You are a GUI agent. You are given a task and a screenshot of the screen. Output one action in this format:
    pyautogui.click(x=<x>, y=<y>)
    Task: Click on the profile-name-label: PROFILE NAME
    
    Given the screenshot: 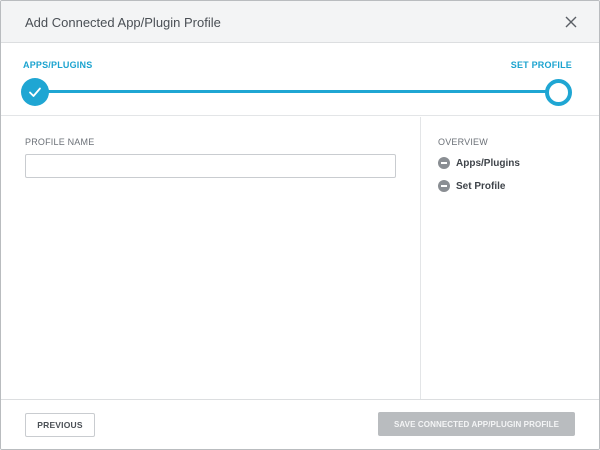 What is the action you would take?
    pyautogui.click(x=60, y=142)
    